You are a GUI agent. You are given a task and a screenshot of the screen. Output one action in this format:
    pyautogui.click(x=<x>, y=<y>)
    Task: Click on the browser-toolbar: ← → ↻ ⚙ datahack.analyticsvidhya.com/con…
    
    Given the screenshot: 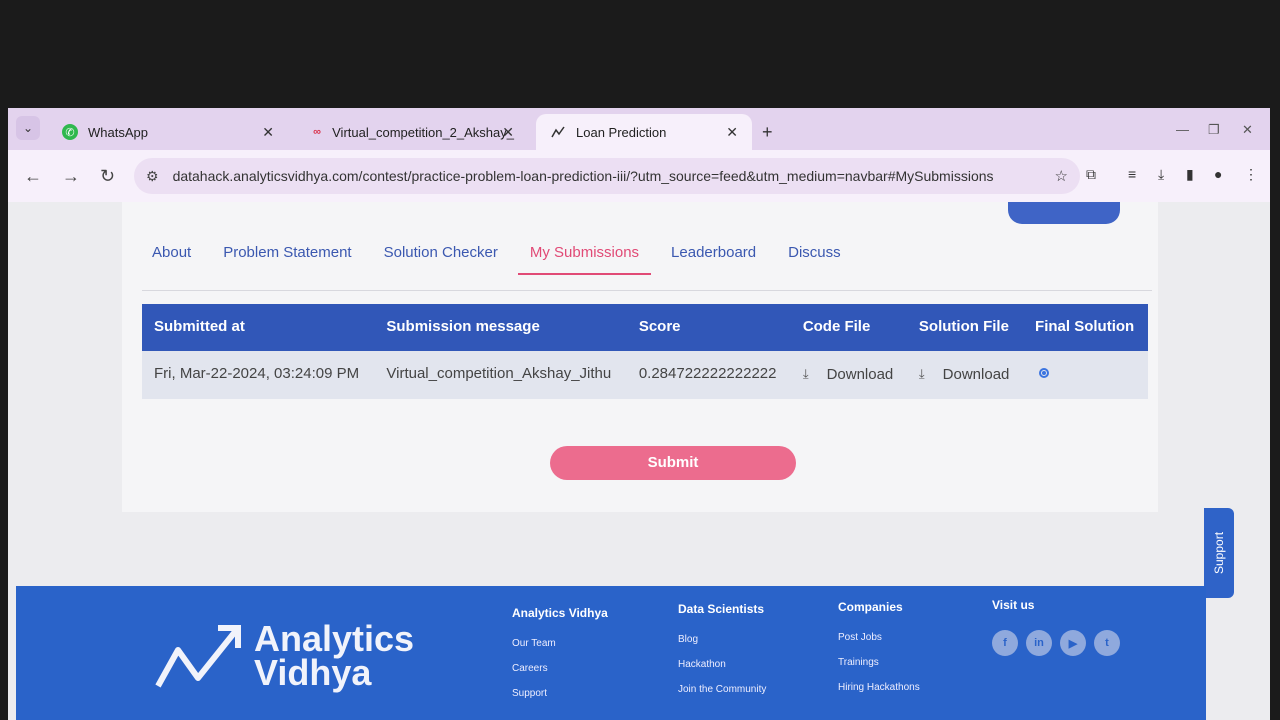 What is the action you would take?
    pyautogui.click(x=639, y=176)
    